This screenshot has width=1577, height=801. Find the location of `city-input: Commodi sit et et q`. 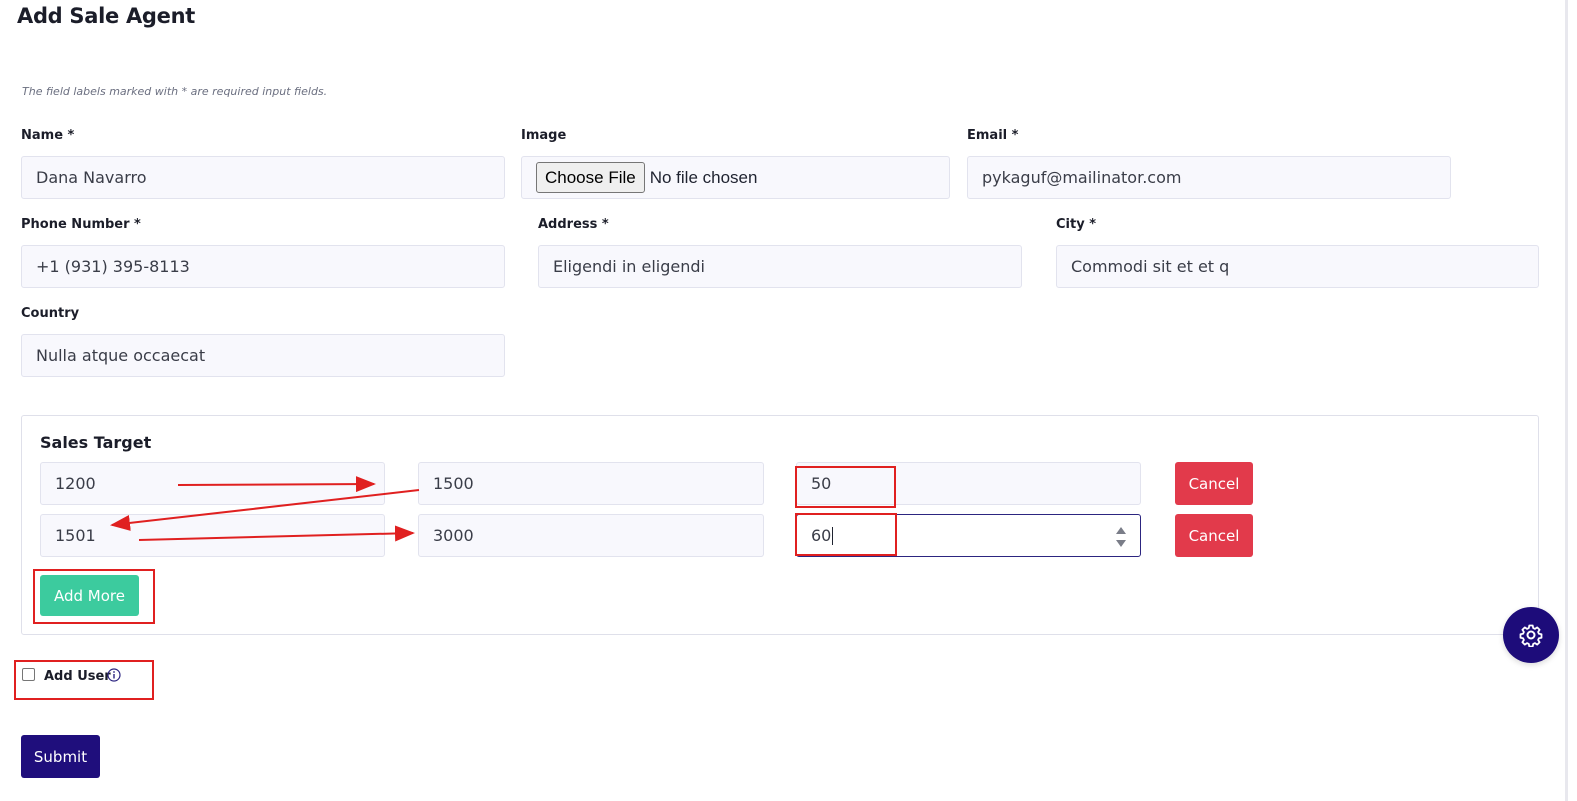

city-input: Commodi sit et et q is located at coordinates (1297, 266).